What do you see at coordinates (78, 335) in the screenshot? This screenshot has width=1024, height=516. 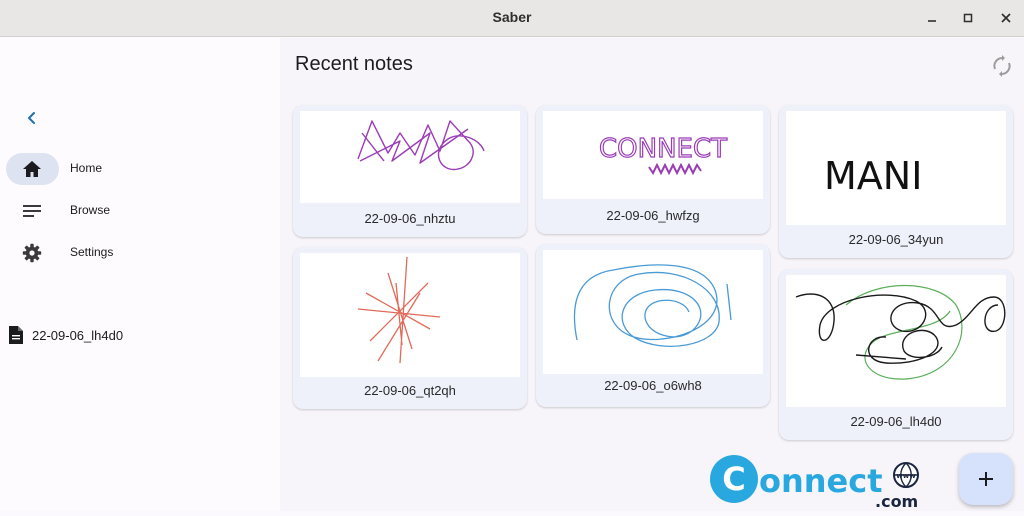 I see `sidebar-recent-file-label: 22-09-06_lh4d0` at bounding box center [78, 335].